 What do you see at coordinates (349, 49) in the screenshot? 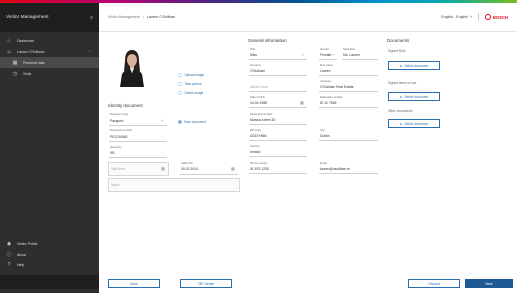
I see `salutation-label: Salutation` at bounding box center [349, 49].